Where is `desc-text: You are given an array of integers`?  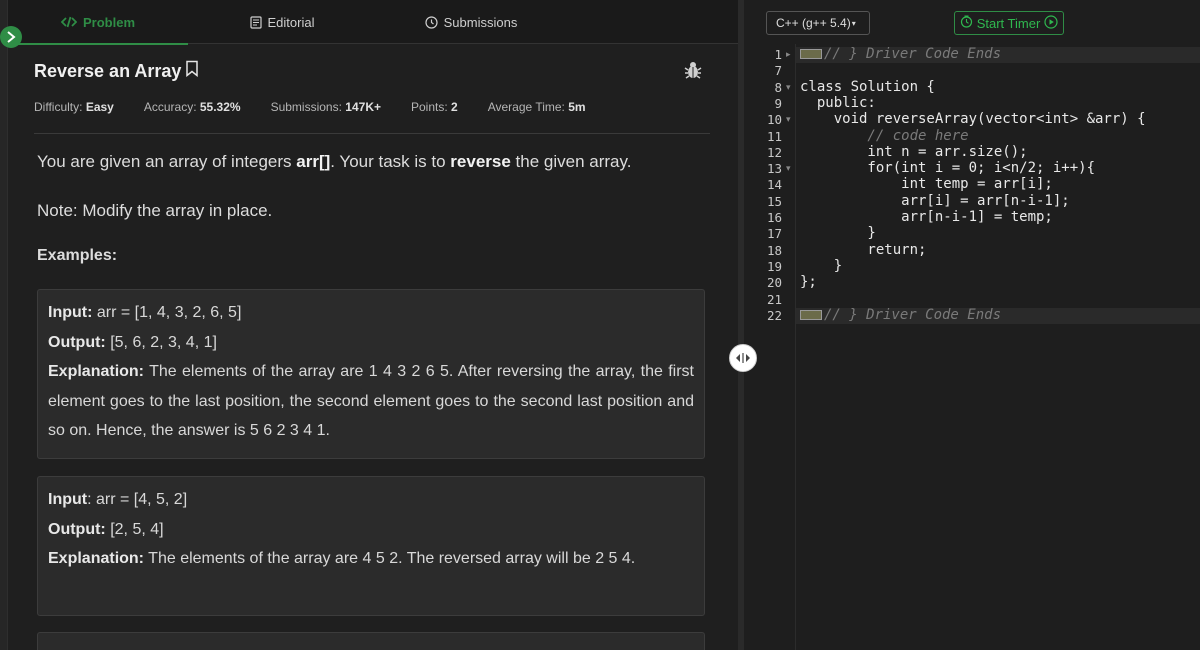
desc-text: You are given an array of integers is located at coordinates (167, 161).